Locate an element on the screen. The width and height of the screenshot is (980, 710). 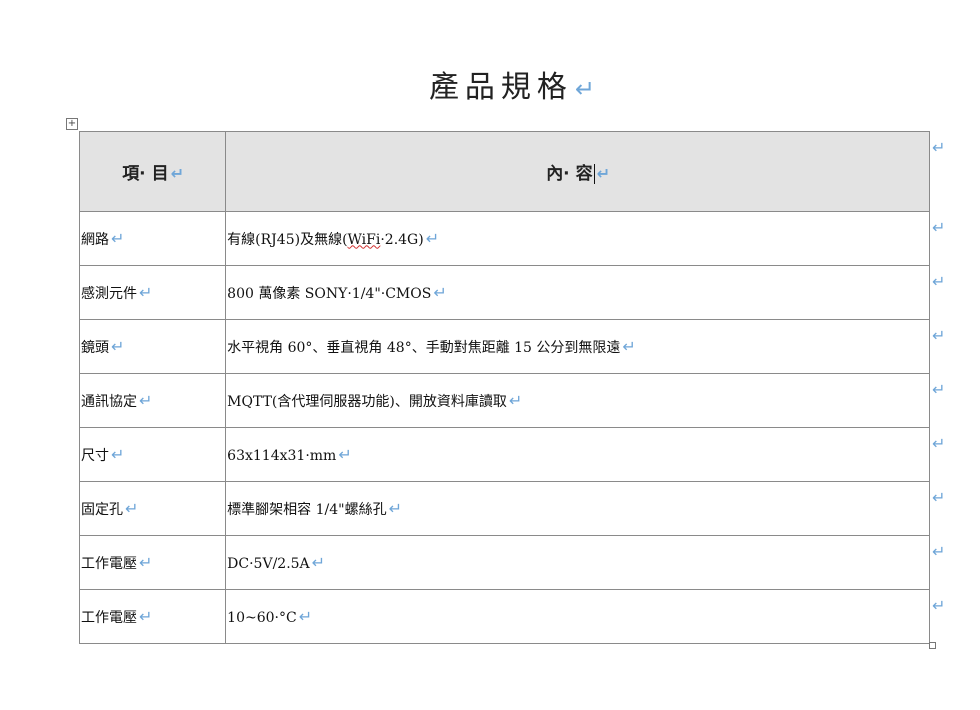
header-item: 項· 目 ↵ is located at coordinates (152, 171).